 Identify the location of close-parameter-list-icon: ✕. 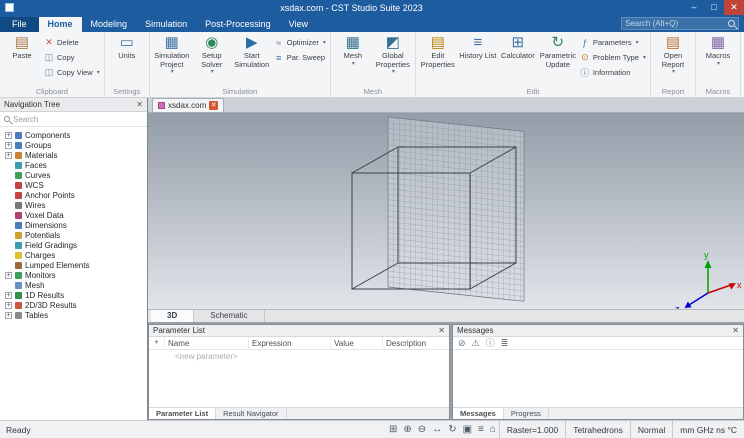
(441, 330).